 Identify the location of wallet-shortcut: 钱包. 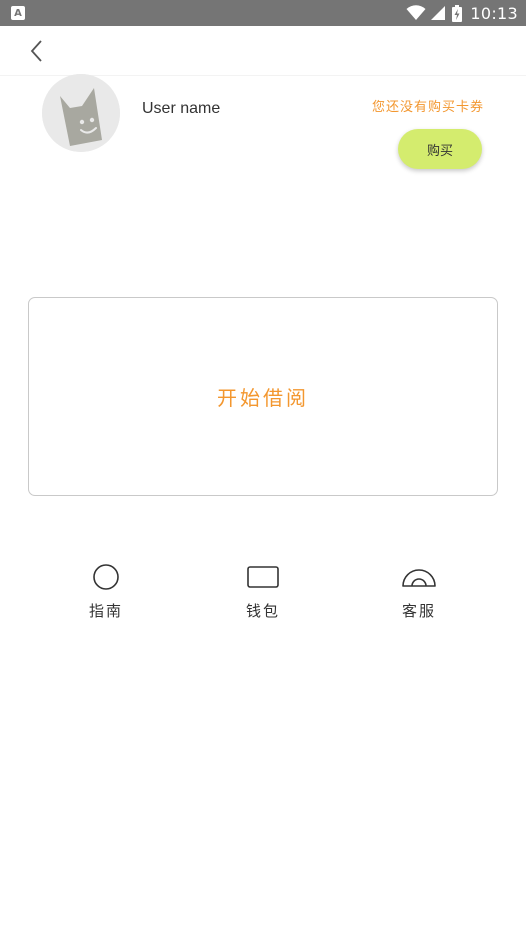
(263, 595).